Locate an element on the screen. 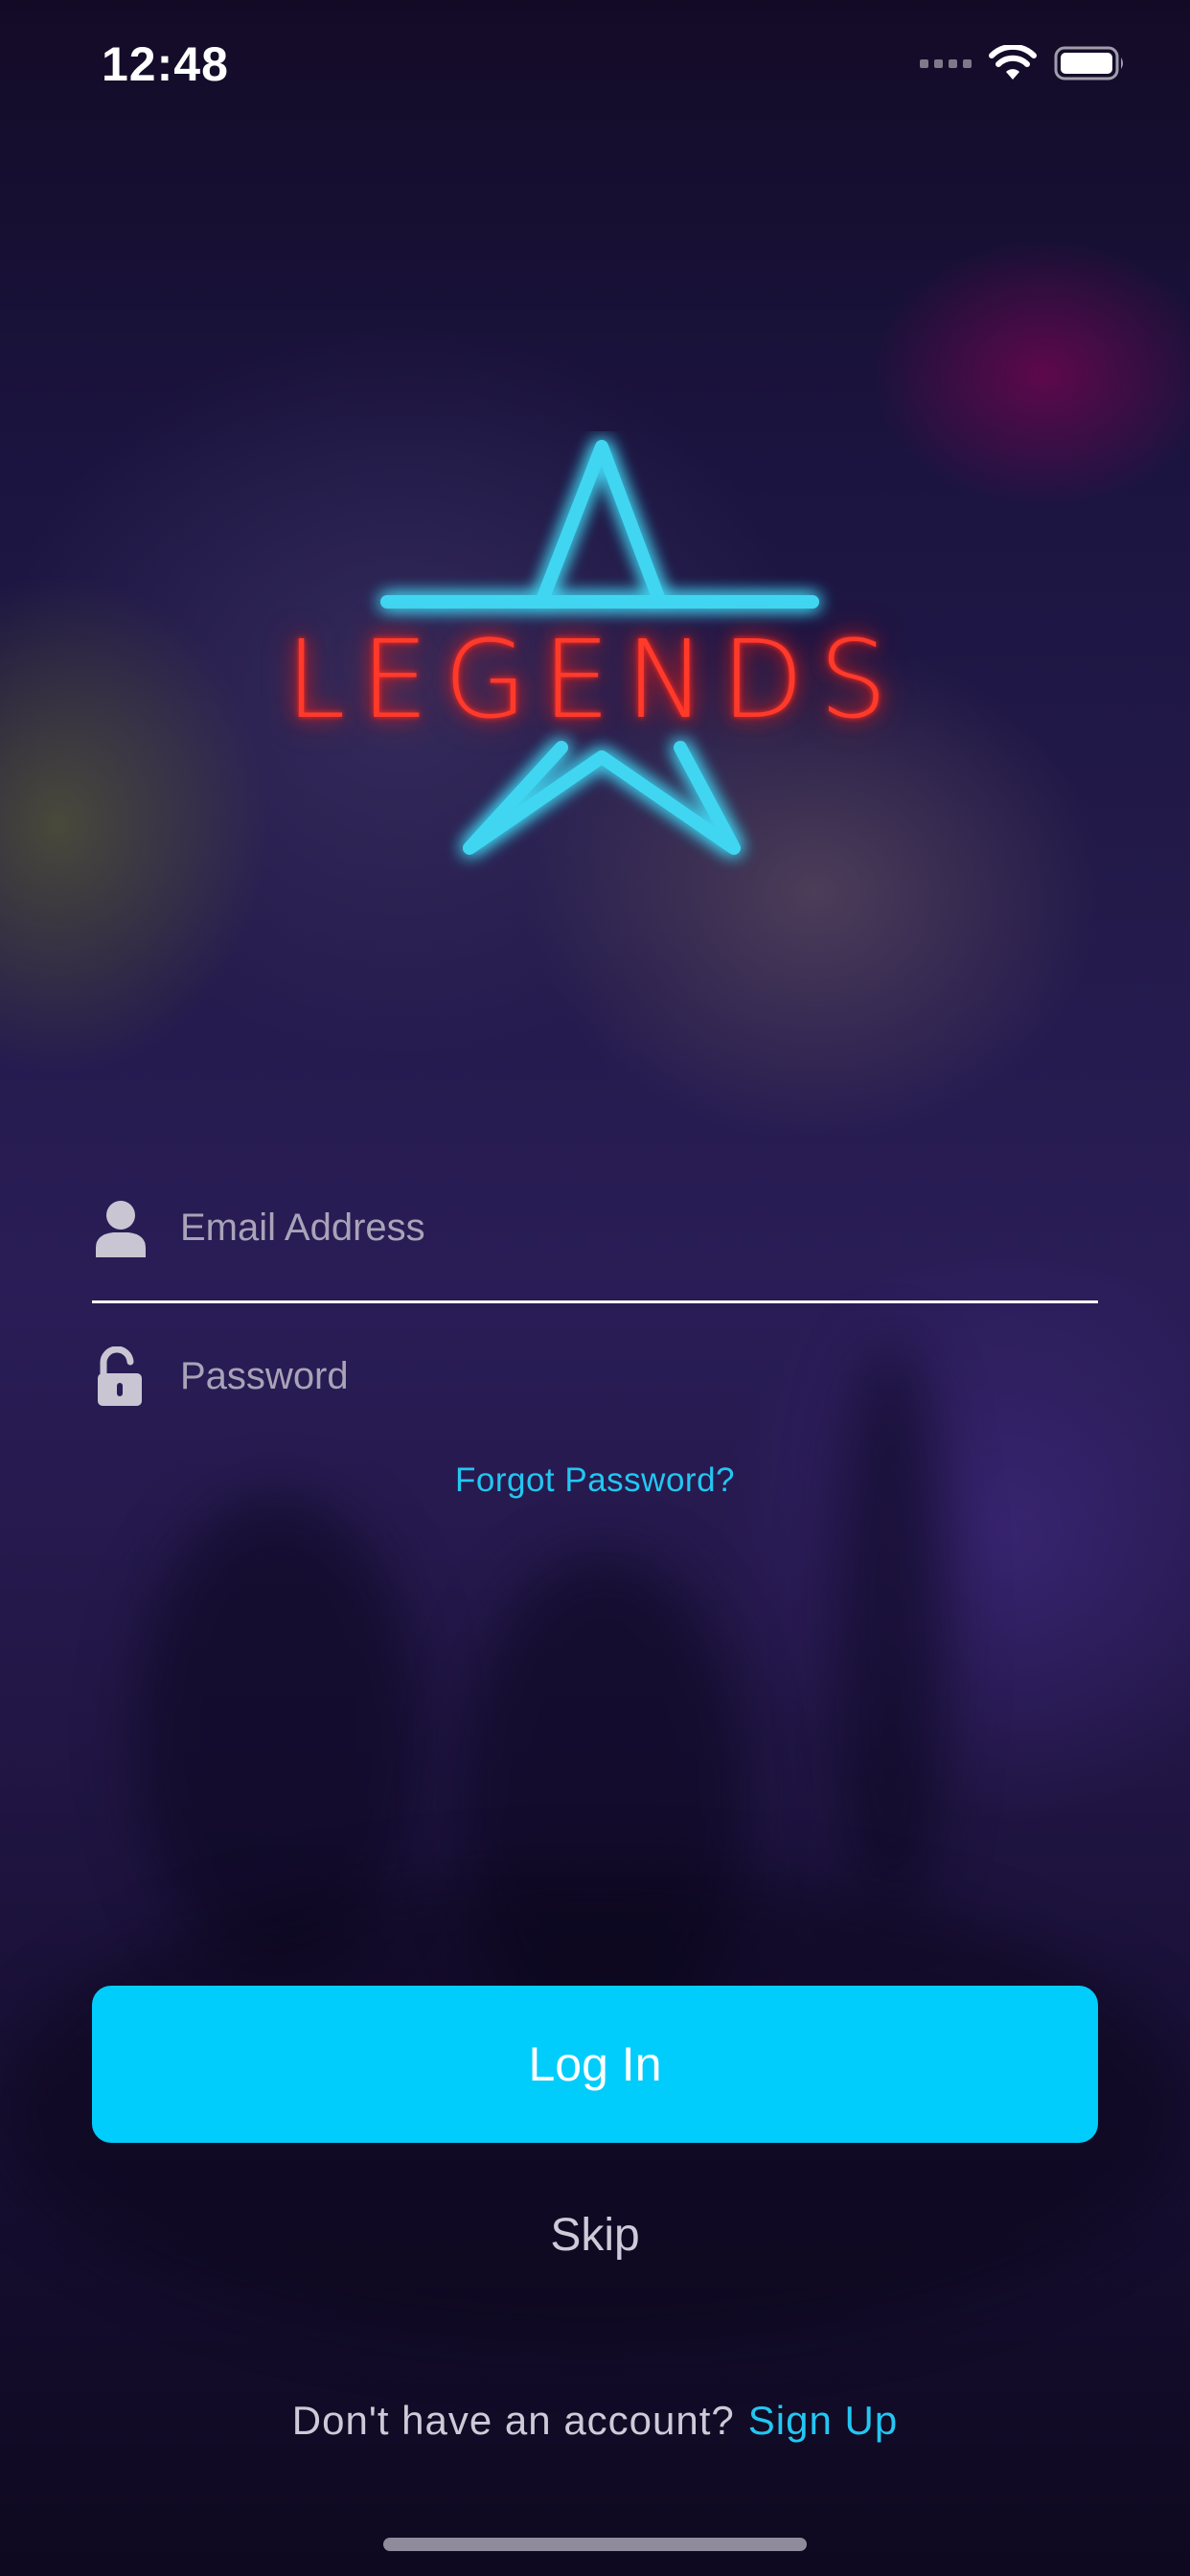 The image size is (1190, 2576). password-input is located at coordinates (631, 1376).